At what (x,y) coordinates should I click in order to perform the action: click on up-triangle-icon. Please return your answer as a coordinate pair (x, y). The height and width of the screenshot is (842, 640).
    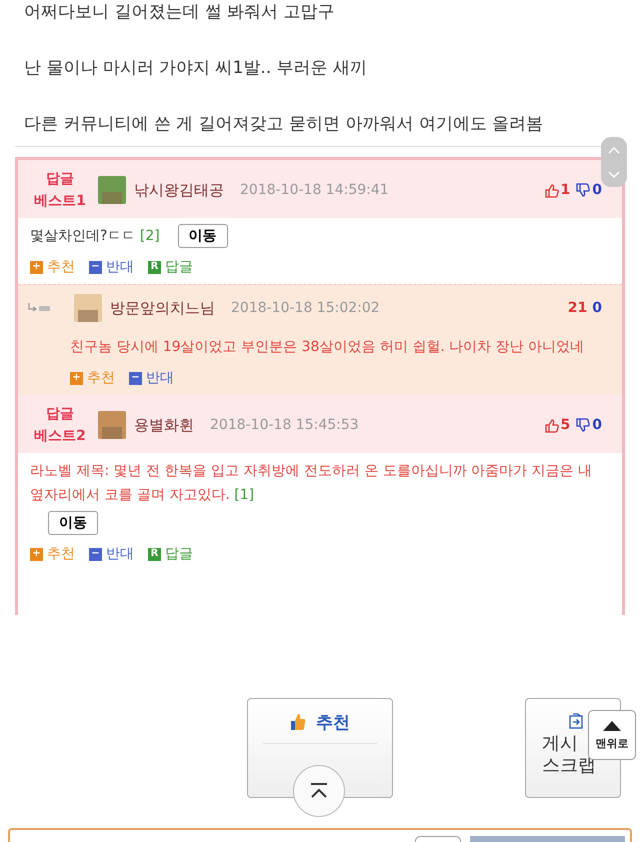
    Looking at the image, I should click on (612, 726).